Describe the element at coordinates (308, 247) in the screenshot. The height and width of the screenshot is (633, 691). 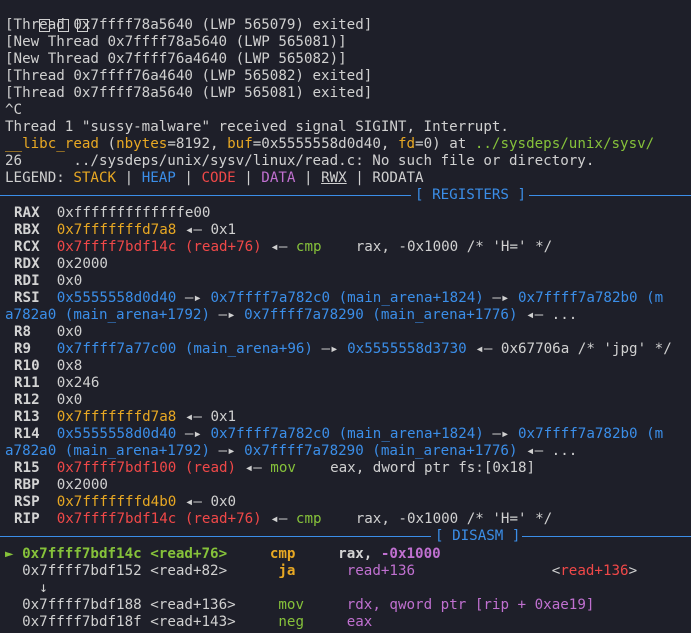
I see `instruction: cmp` at that location.